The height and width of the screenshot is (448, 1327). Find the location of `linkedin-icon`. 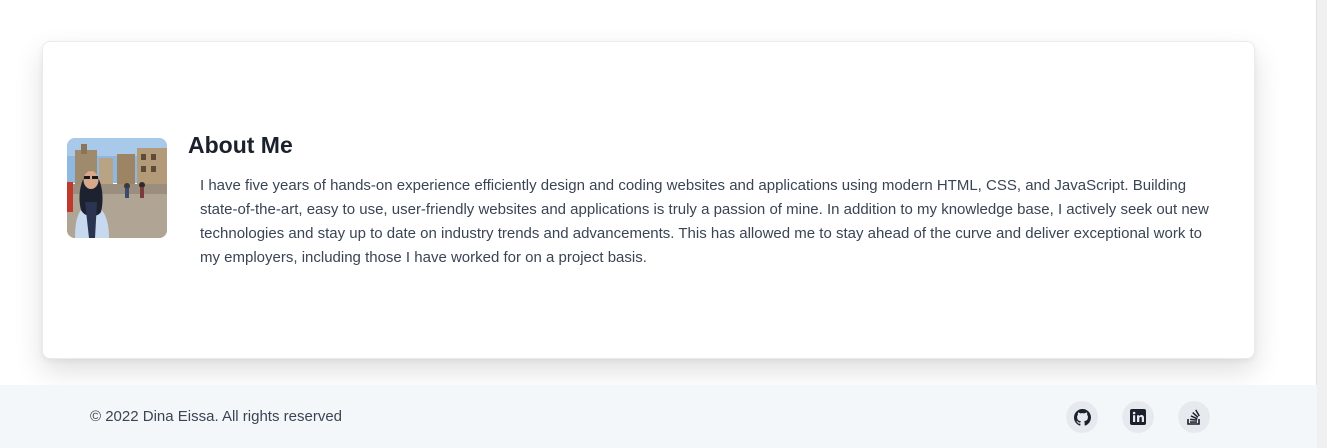

linkedin-icon is located at coordinates (1138, 417).